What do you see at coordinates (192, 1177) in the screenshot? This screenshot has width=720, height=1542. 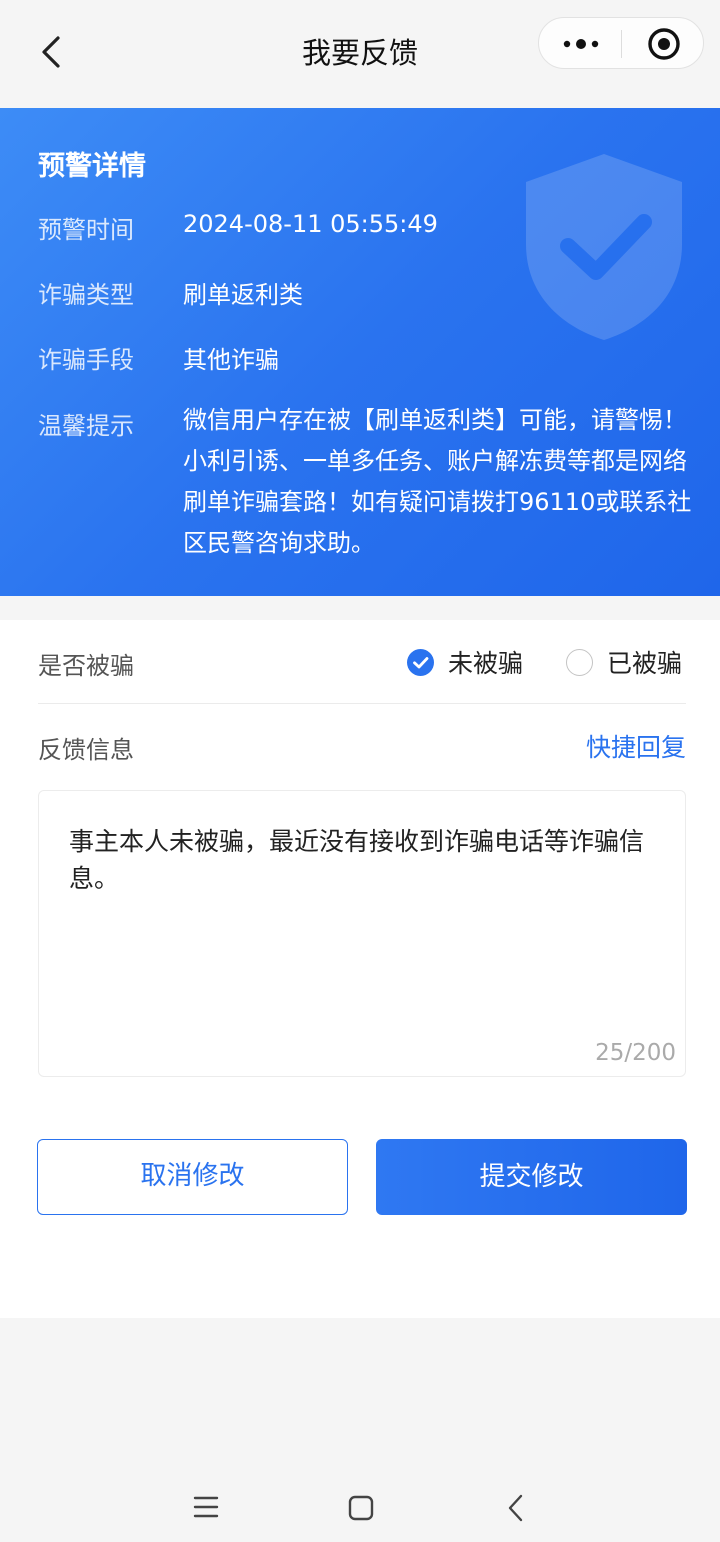 I see `cancel-button: 取消修改` at bounding box center [192, 1177].